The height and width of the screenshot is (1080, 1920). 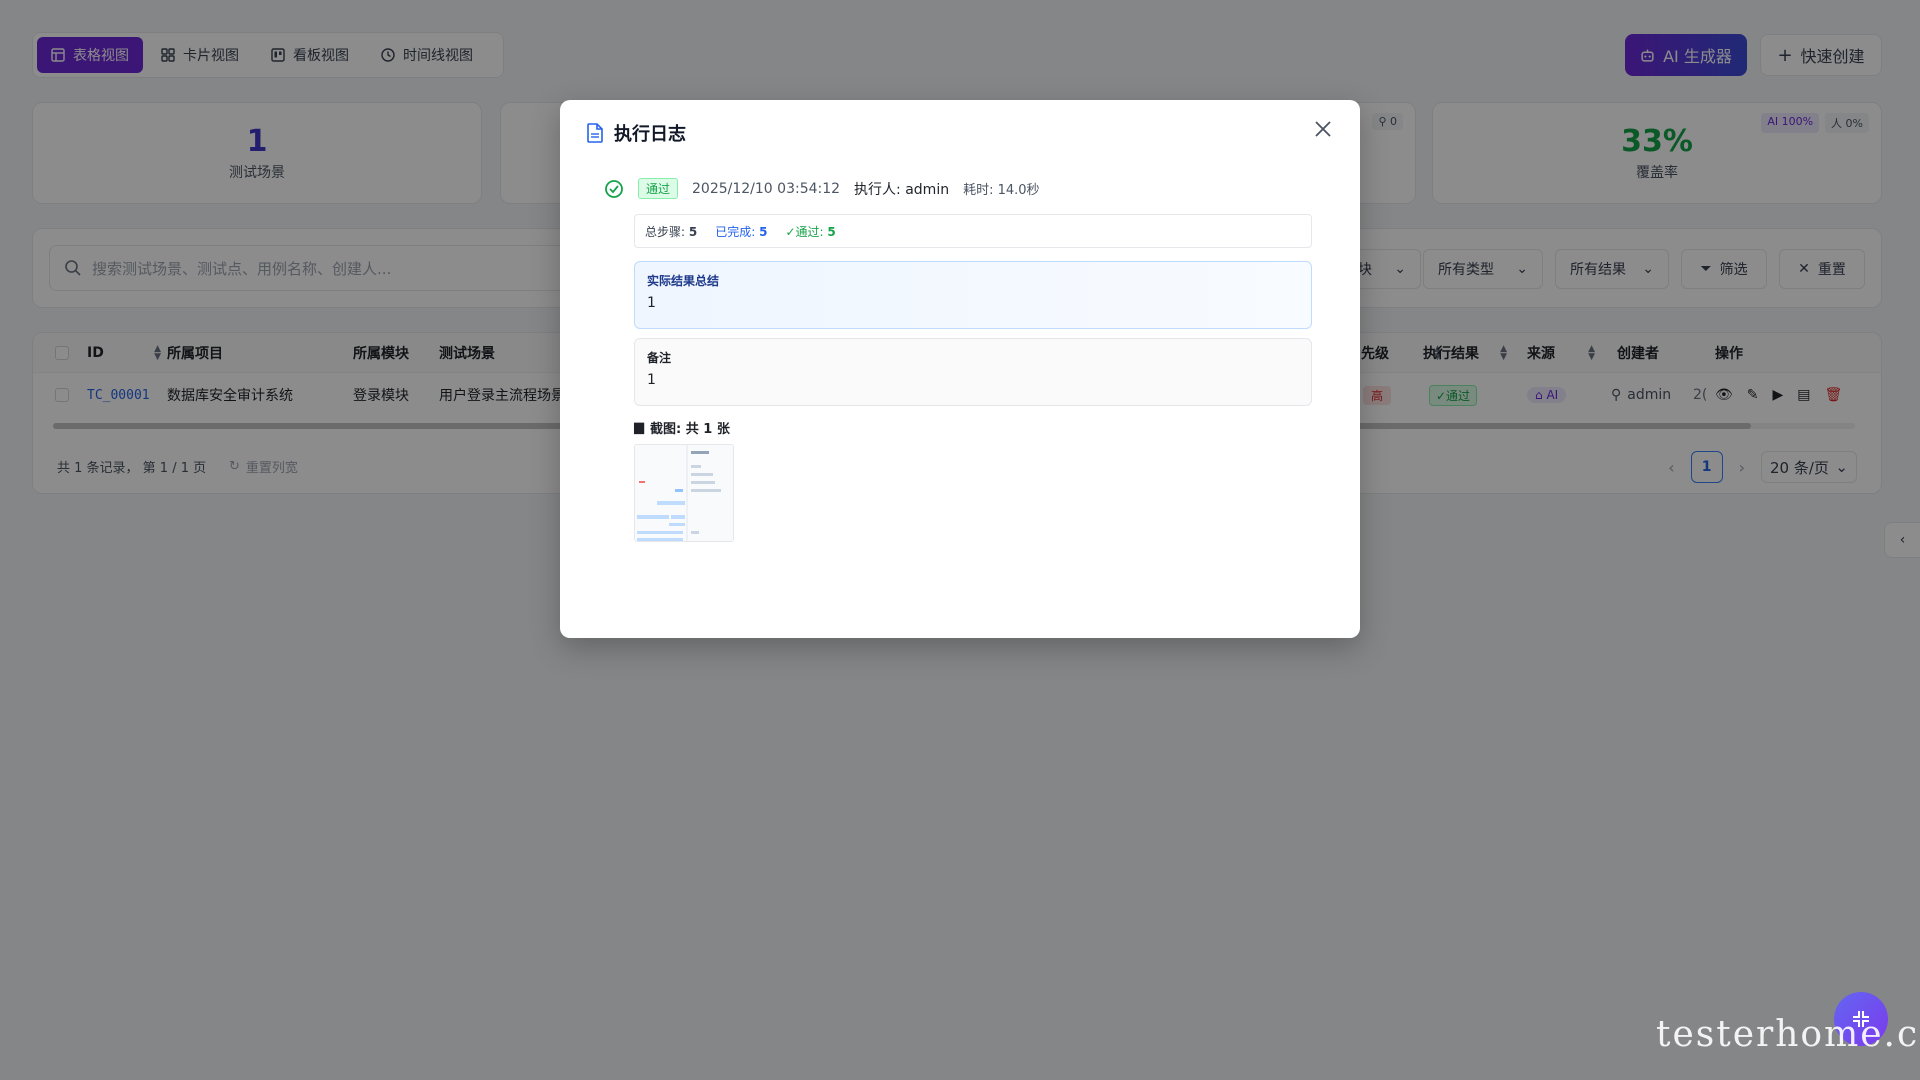 I want to click on close-icon, so click(x=1323, y=129).